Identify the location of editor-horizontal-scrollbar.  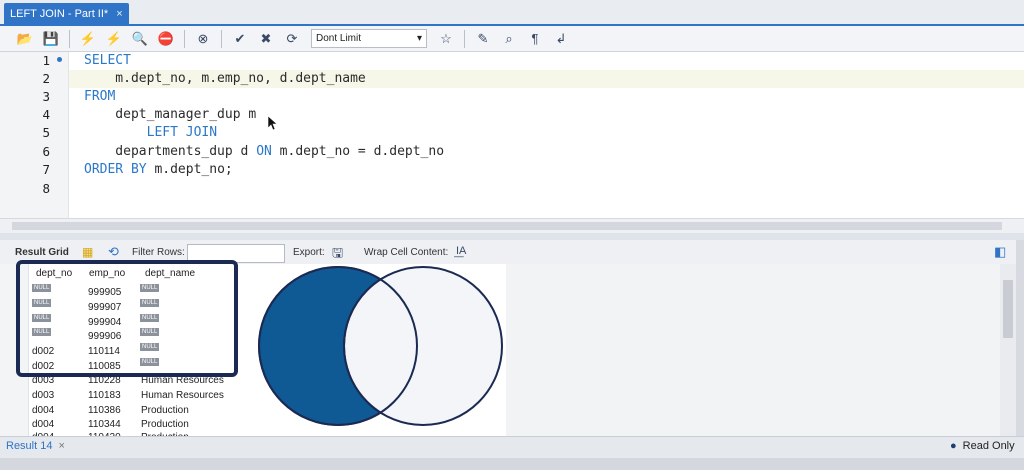
(512, 225).